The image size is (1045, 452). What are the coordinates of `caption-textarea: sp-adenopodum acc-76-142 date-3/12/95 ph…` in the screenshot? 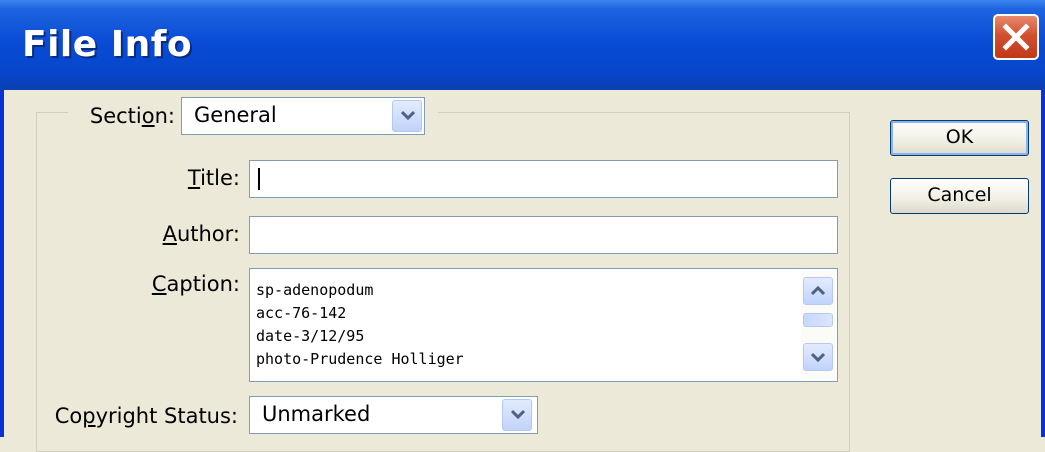 It's located at (543, 325).